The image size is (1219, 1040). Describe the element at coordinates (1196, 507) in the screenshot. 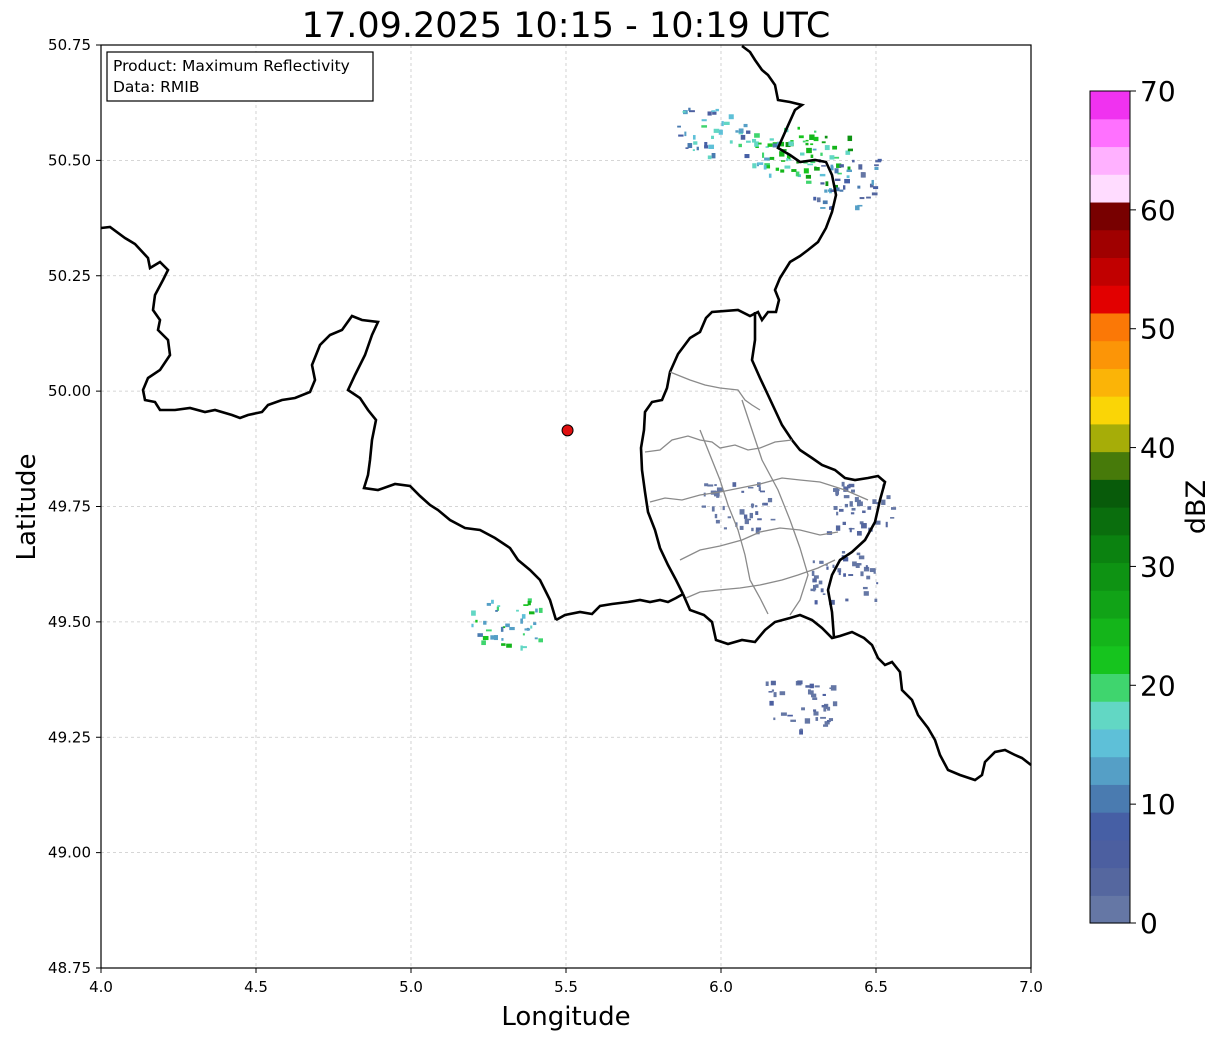

I see `colorbar-label: dBZ` at that location.